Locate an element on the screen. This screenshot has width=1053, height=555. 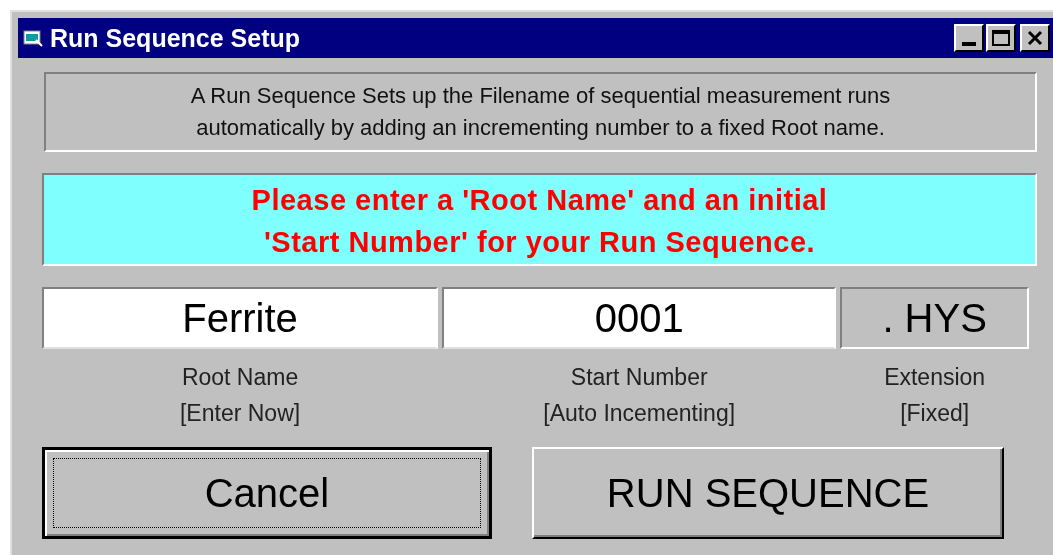
field-hint: [Enter Now] is located at coordinates (240, 413).